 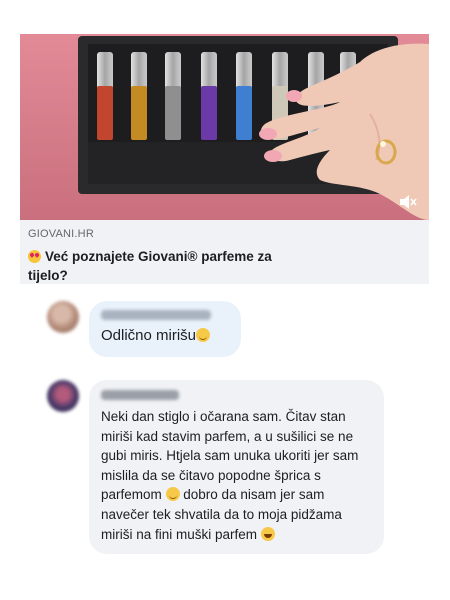 I want to click on comment-bubble: Odlično mirišu, so click(x=165, y=329).